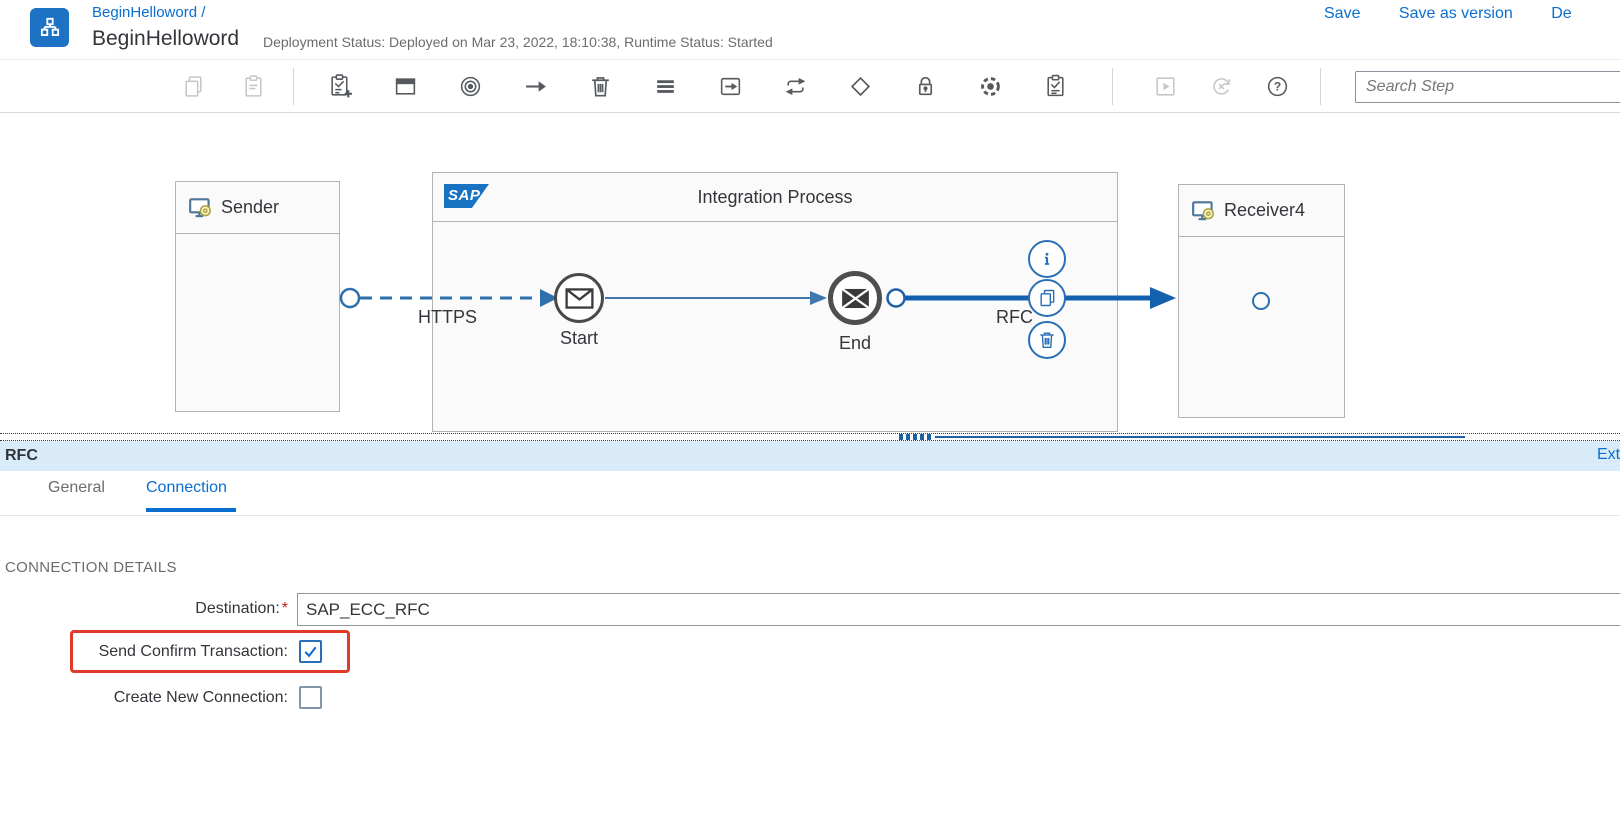 The width and height of the screenshot is (1620, 819). I want to click on message-envelope-icon, so click(579, 298).